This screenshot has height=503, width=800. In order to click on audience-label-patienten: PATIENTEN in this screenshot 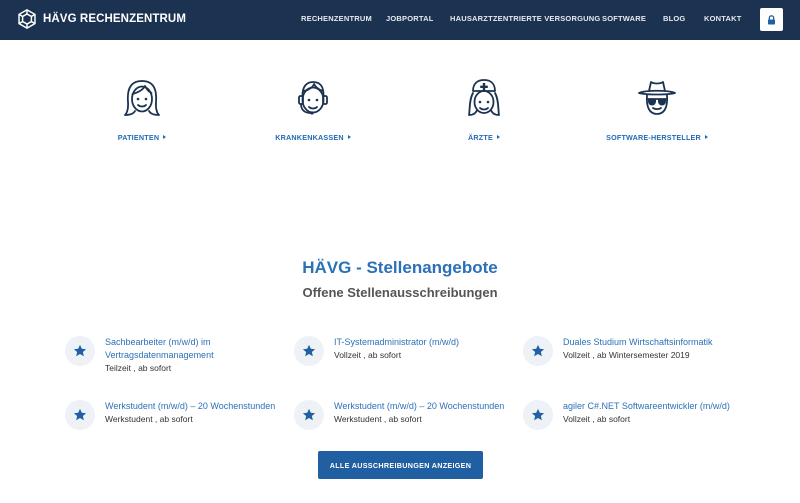, I will do `click(138, 137)`.